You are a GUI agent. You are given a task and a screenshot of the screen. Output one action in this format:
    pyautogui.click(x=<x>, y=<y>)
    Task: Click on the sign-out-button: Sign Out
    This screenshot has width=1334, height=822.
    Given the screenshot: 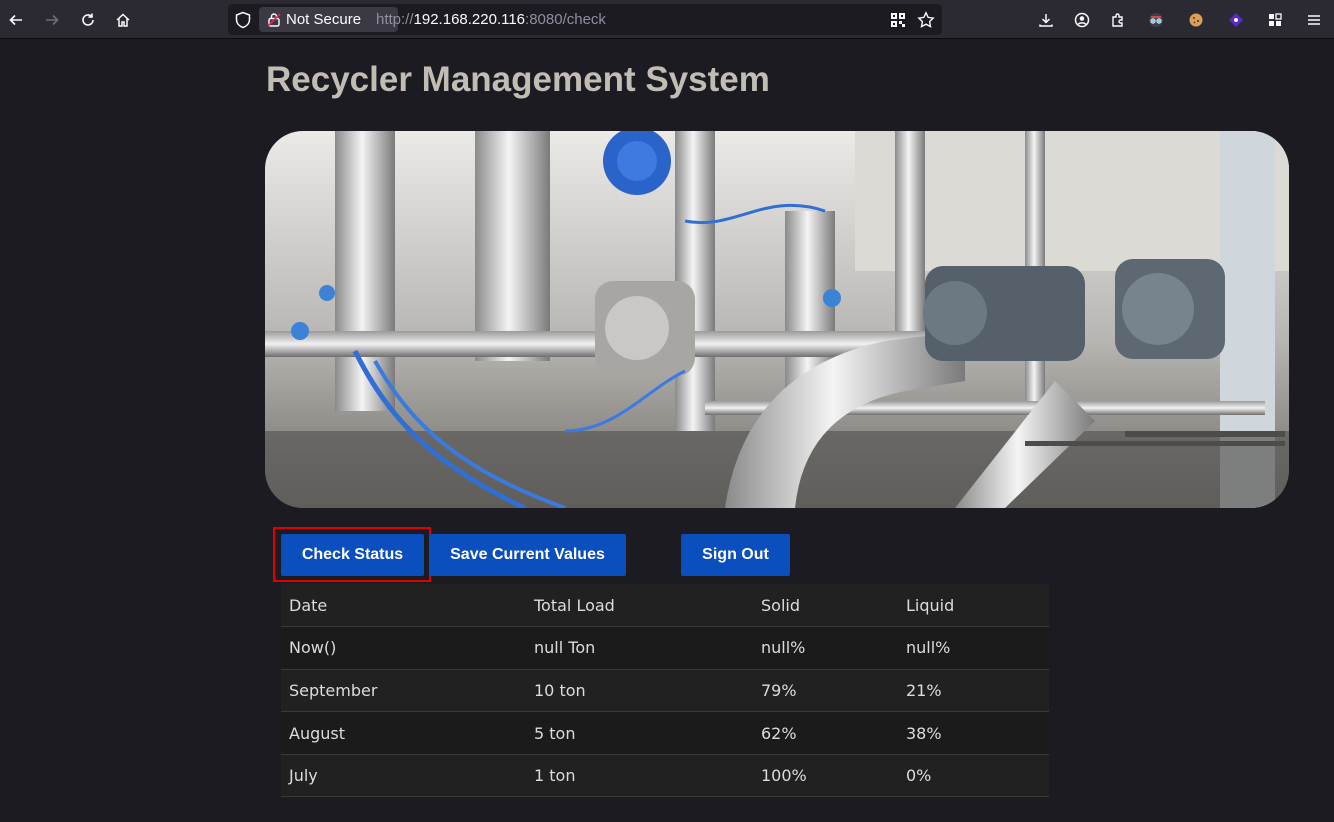 What is the action you would take?
    pyautogui.click(x=735, y=555)
    